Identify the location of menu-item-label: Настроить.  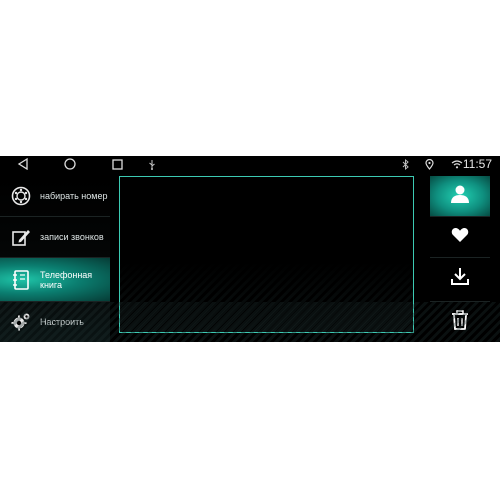
(62, 322).